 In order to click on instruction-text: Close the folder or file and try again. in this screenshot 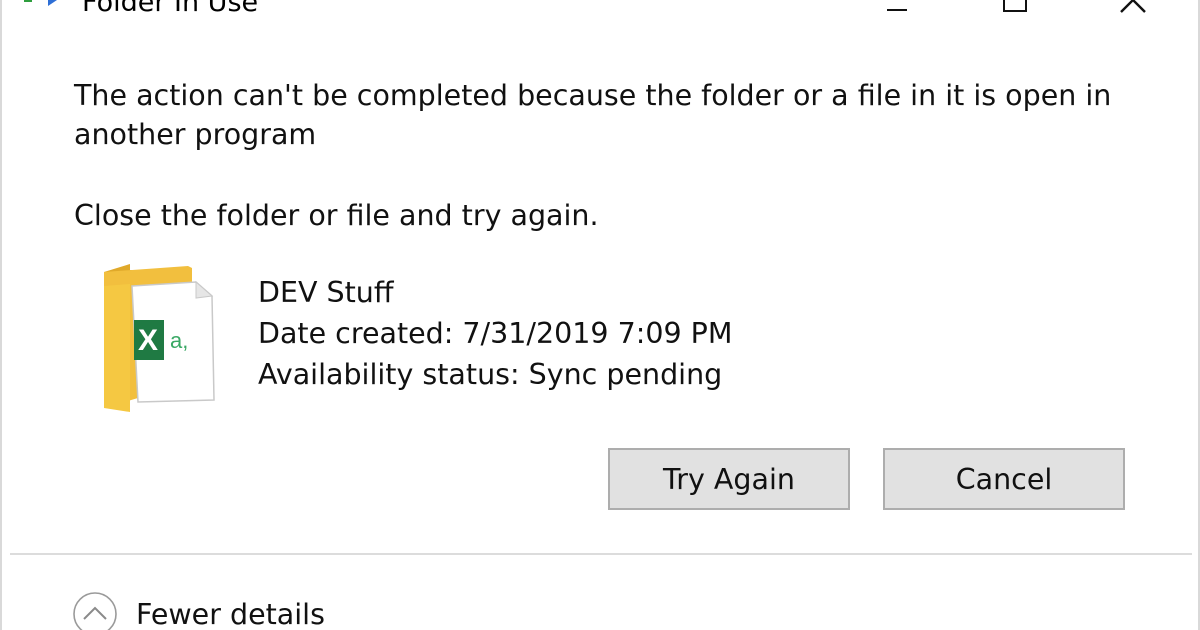, I will do `click(336, 215)`.